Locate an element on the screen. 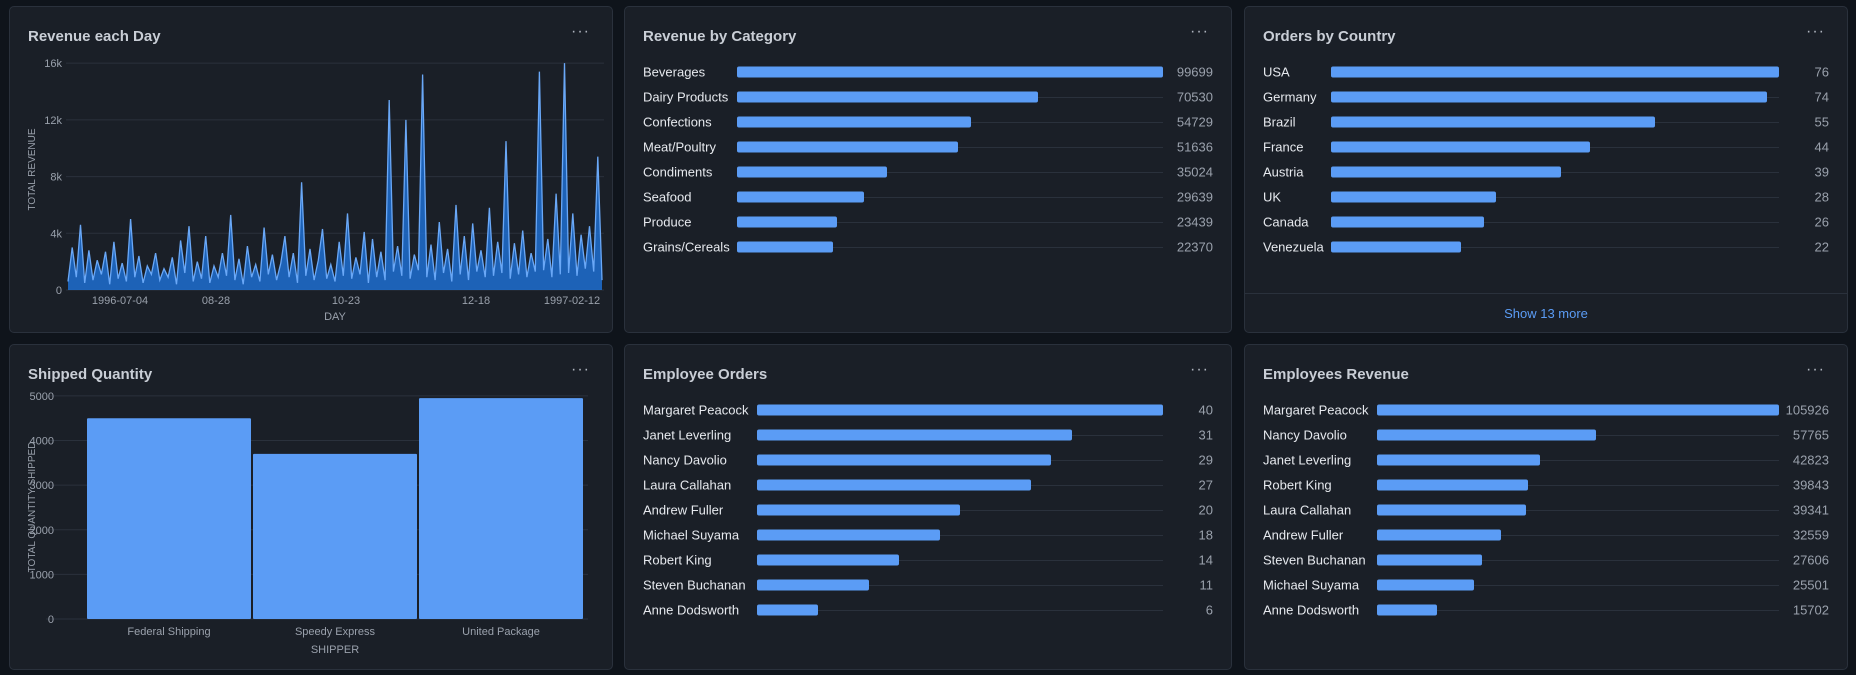  y-tick-label: 0 is located at coordinates (59, 291).